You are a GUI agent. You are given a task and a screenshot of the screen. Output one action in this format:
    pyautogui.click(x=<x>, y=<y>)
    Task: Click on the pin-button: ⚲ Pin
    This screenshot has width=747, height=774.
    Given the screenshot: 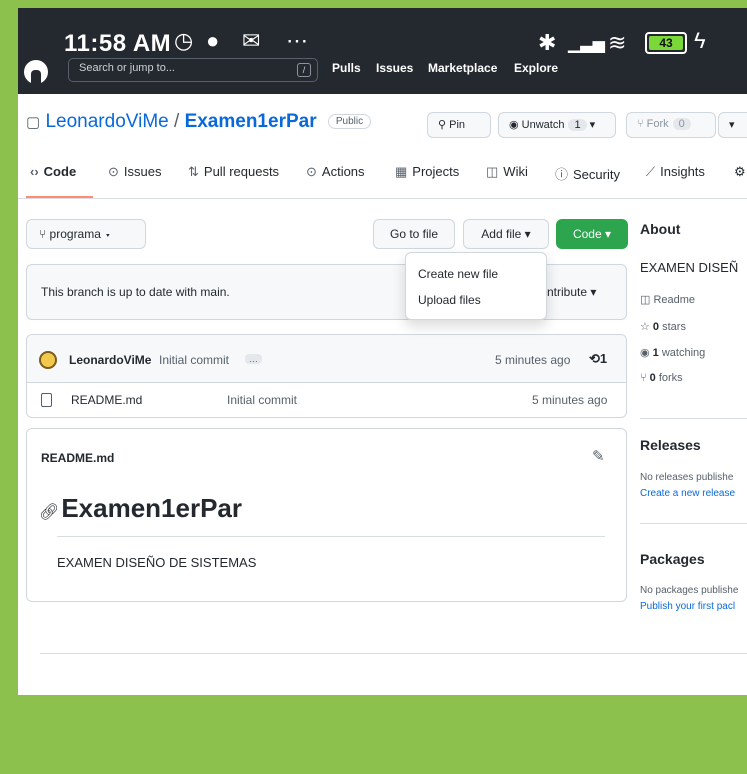 What is the action you would take?
    pyautogui.click(x=459, y=125)
    